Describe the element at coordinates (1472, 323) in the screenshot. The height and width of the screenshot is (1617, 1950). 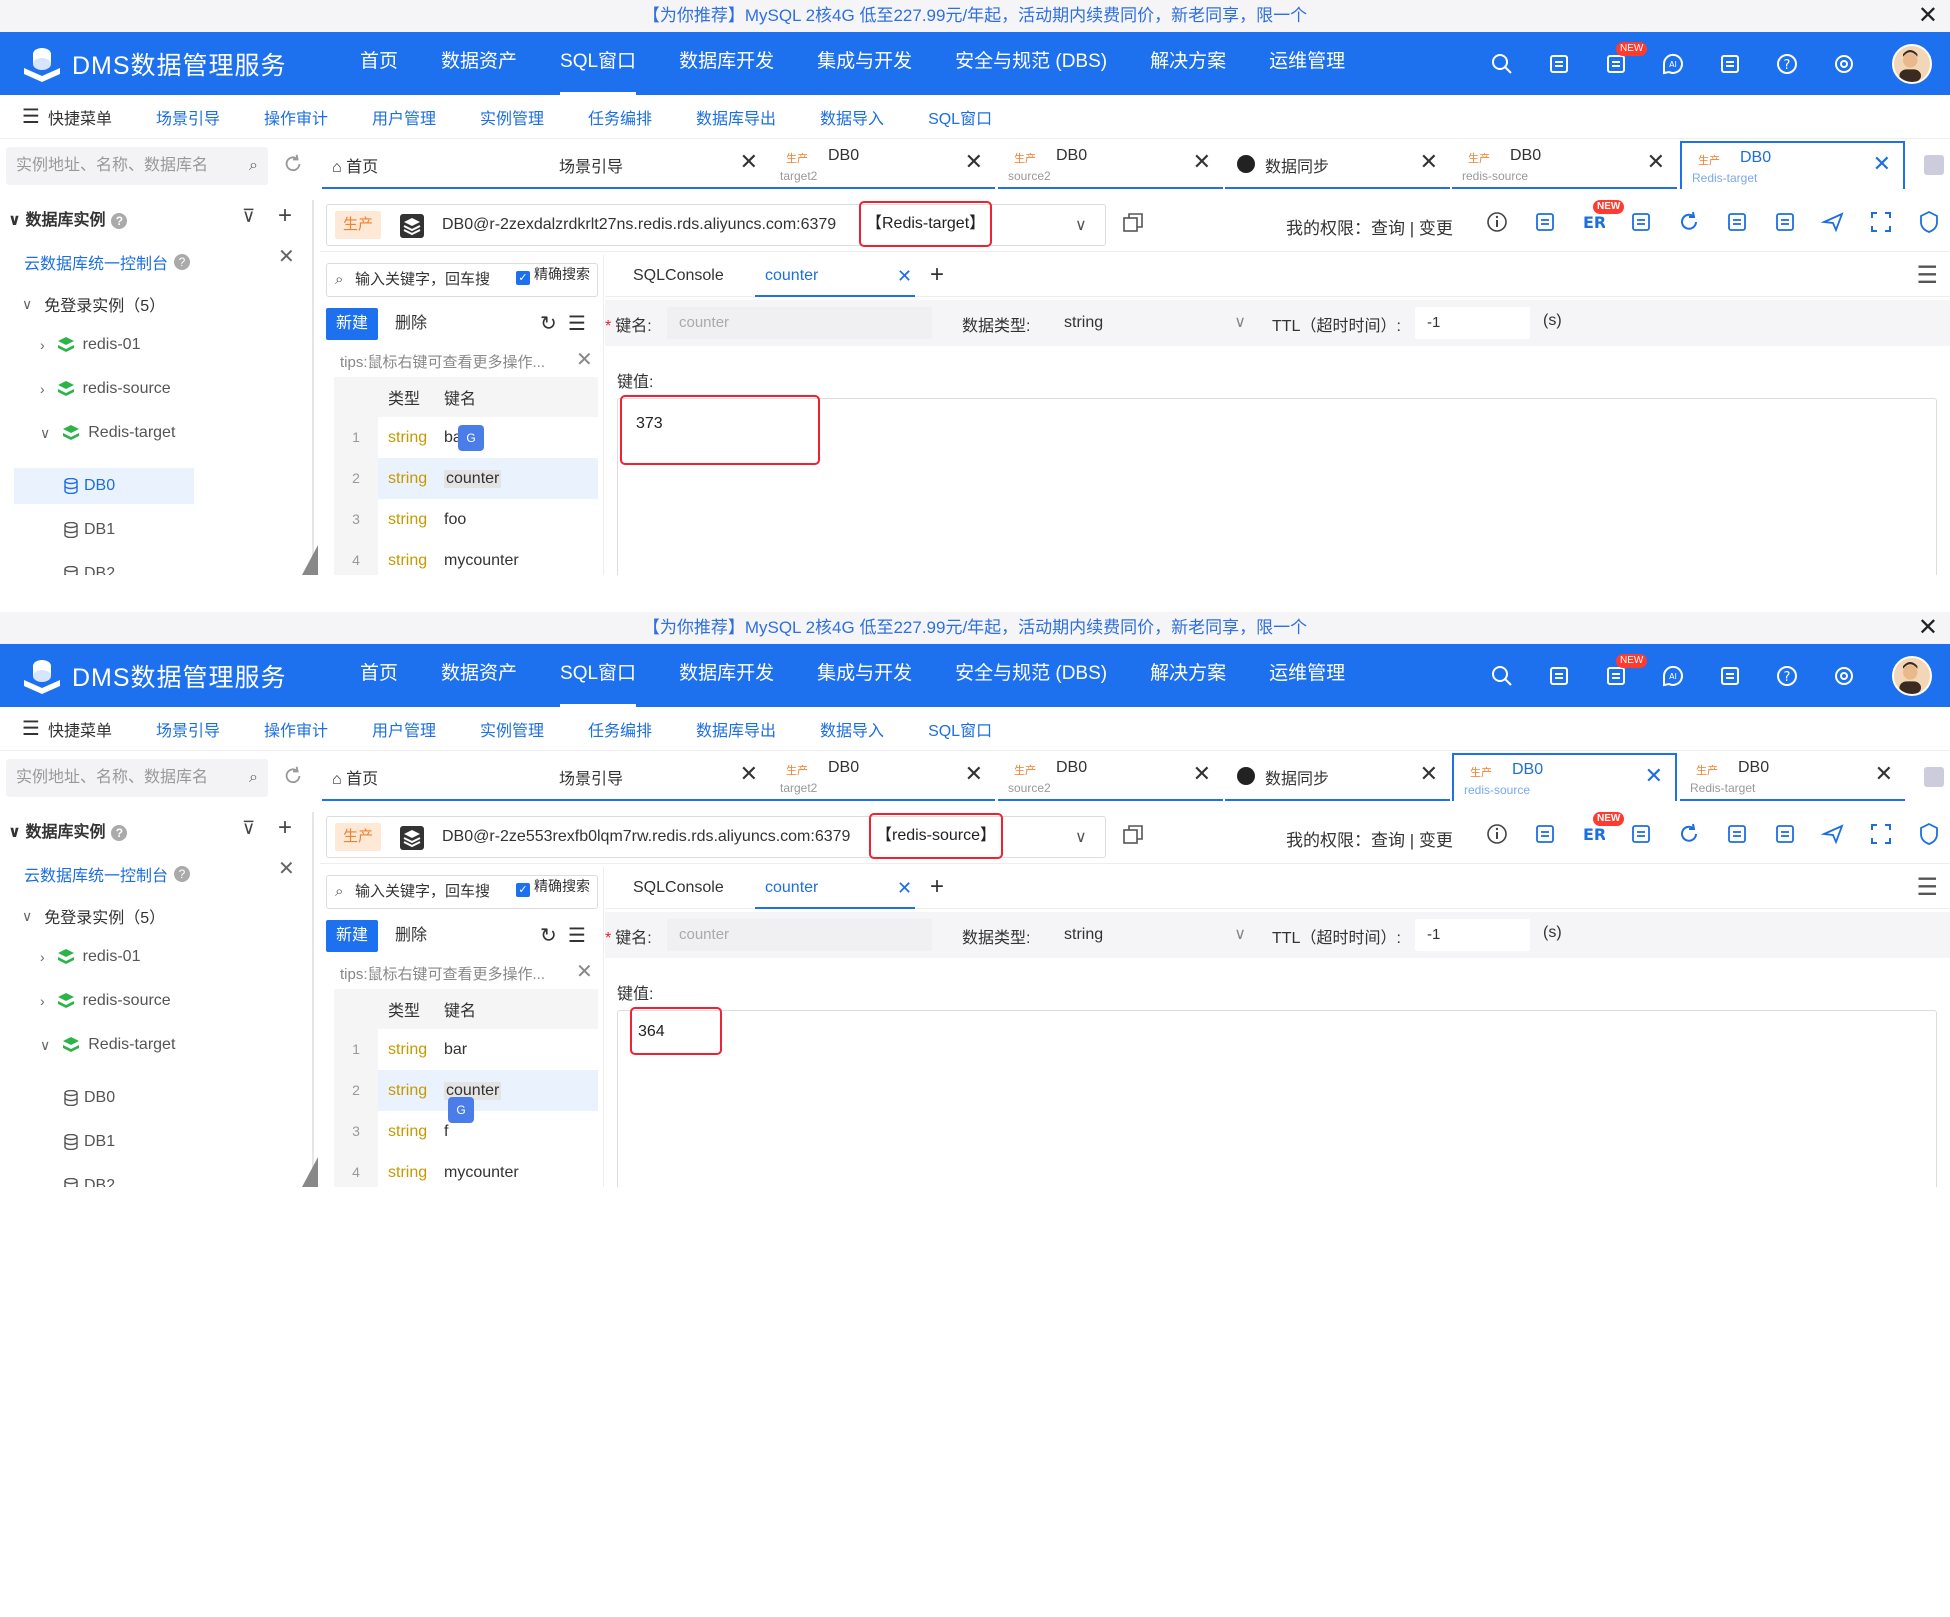
I see `ttl-input: -1` at that location.